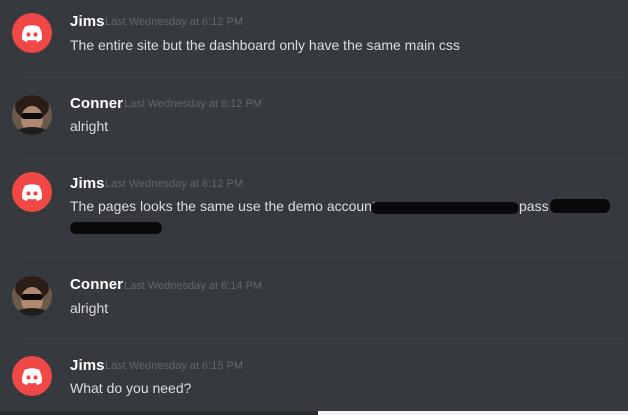  I want to click on timestamp: Last Wednesday at 6:15 PM, so click(174, 366).